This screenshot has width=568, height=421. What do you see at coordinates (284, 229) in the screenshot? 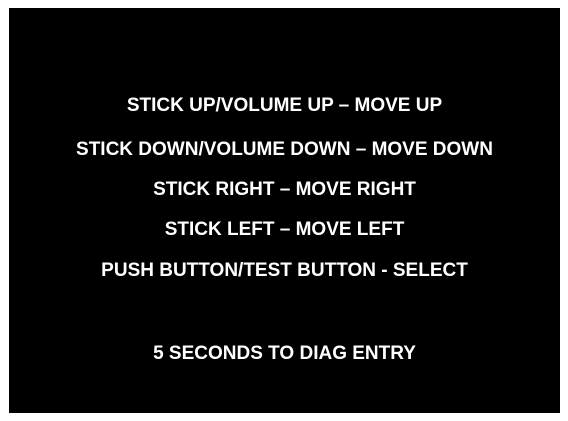
I see `instruction-stick-left: STICK LEFT – MOVE LEFT` at bounding box center [284, 229].